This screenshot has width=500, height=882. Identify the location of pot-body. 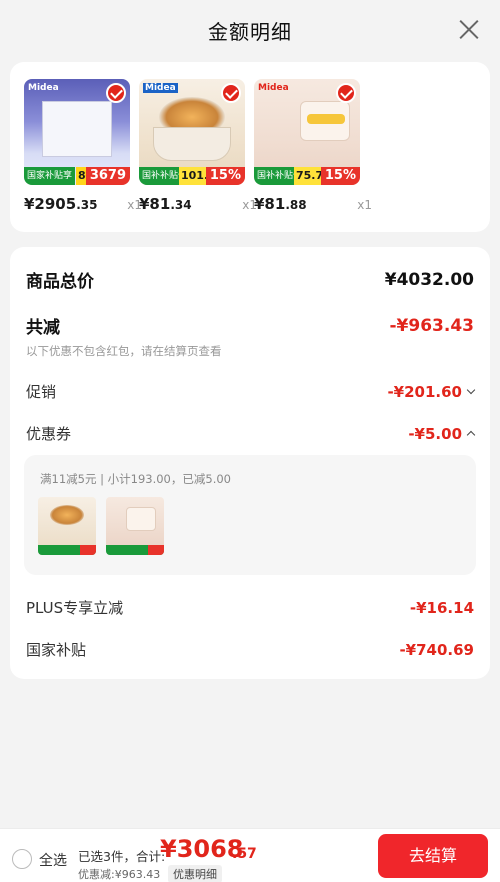
(192, 144).